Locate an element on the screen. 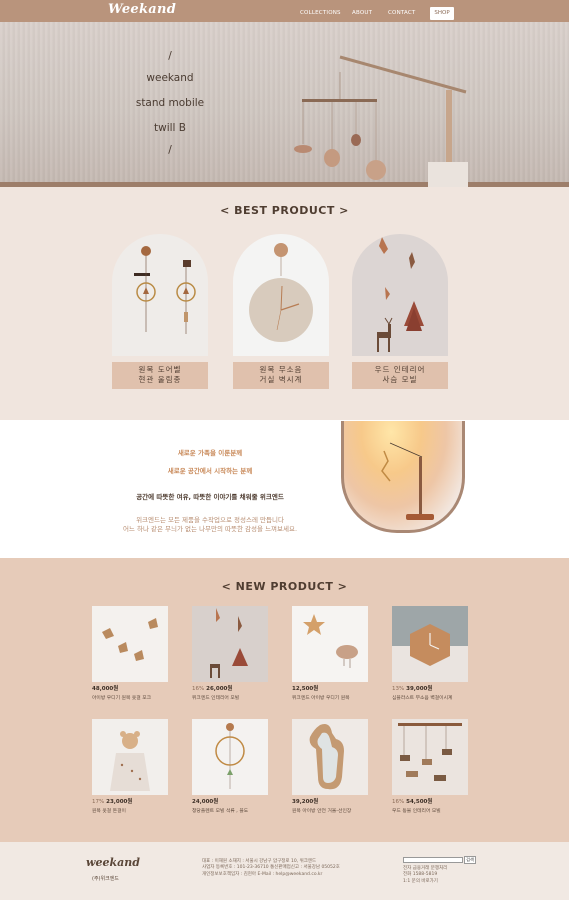  product-item: 39,200원 원목 아이방 안전 거울-선인장 is located at coordinates (332, 766).